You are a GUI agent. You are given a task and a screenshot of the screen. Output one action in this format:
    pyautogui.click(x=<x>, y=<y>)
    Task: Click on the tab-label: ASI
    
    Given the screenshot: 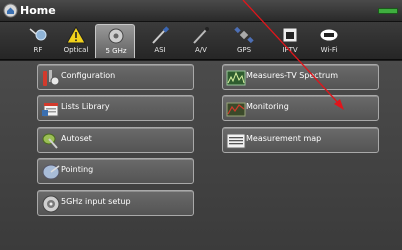 What is the action you would take?
    pyautogui.click(x=160, y=50)
    